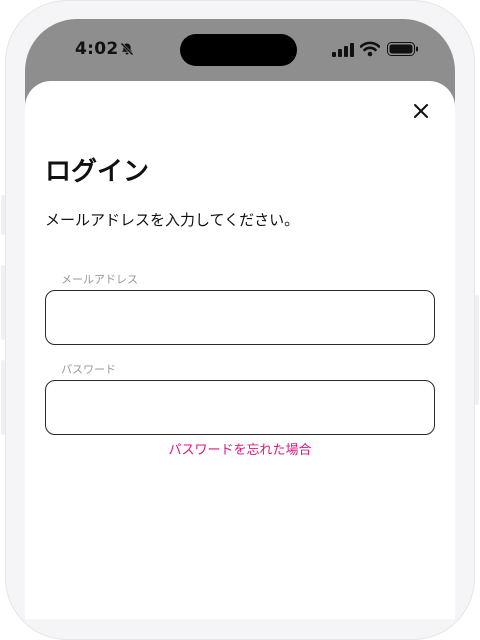 The height and width of the screenshot is (640, 480). What do you see at coordinates (88, 369) in the screenshot?
I see `password-label: パスワード` at bounding box center [88, 369].